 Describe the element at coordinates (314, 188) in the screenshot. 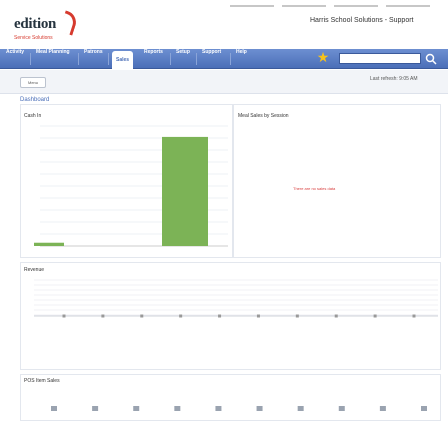

I see `no-data-message: There are no sales data` at that location.